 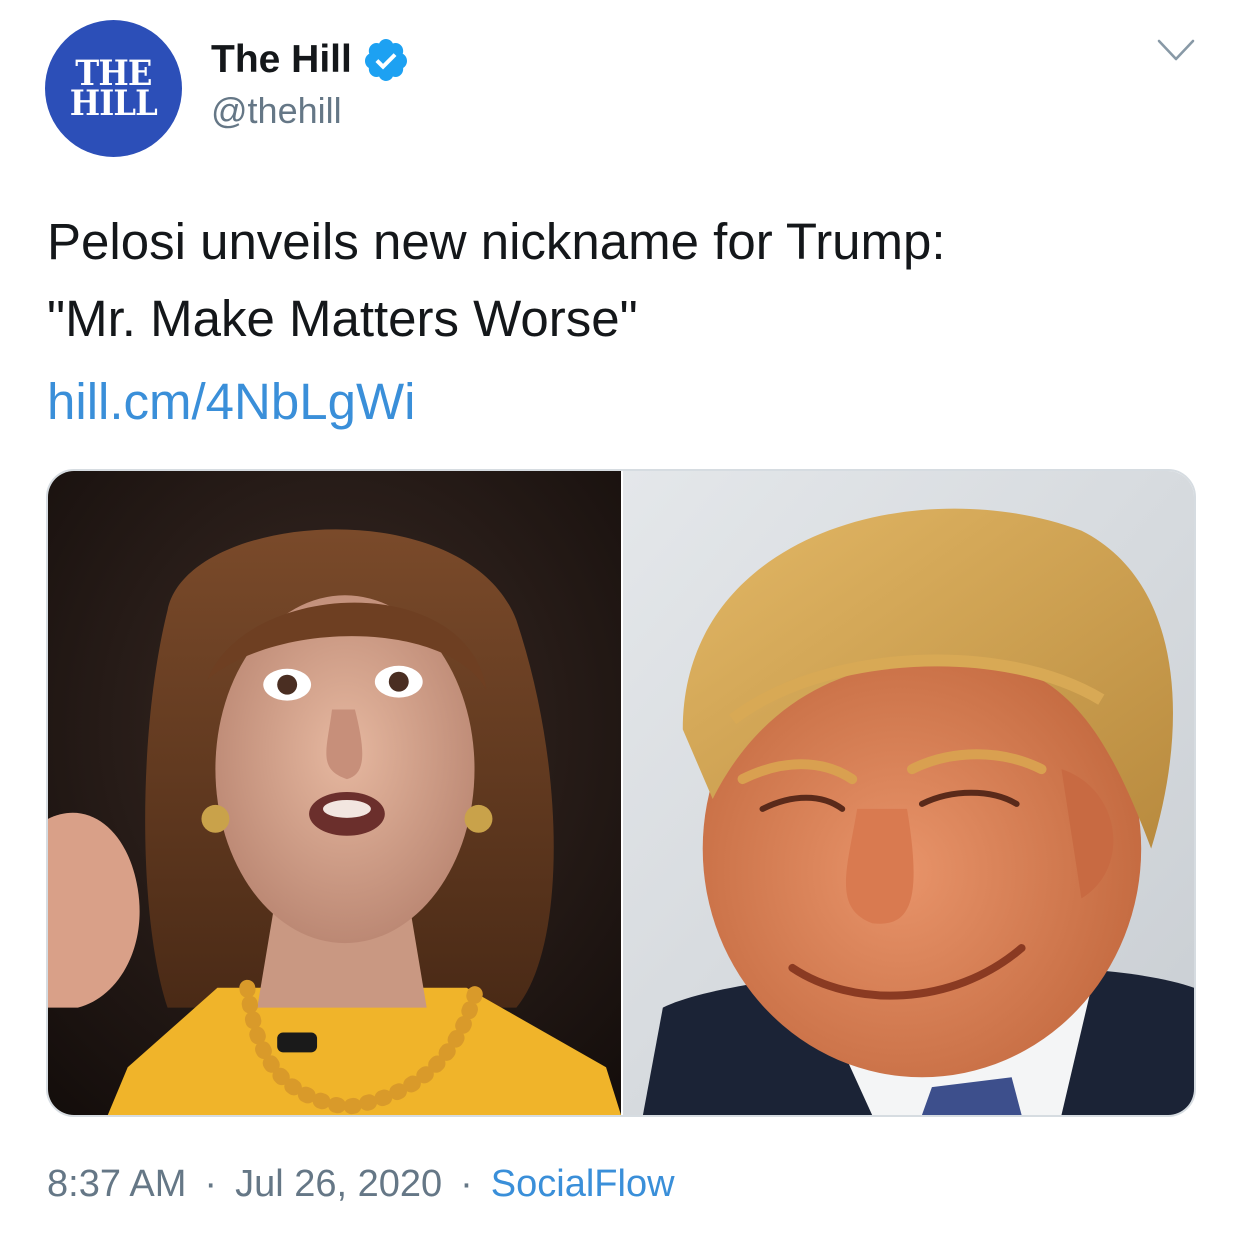 I want to click on tweet-time: 8:37 AM, so click(x=116, y=1184).